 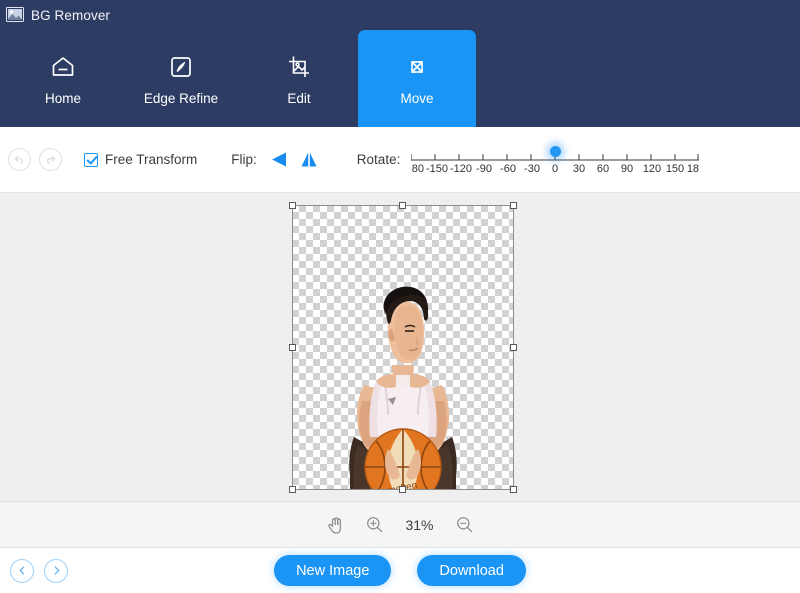 I want to click on undo-arrow-icon, so click(x=19, y=159).